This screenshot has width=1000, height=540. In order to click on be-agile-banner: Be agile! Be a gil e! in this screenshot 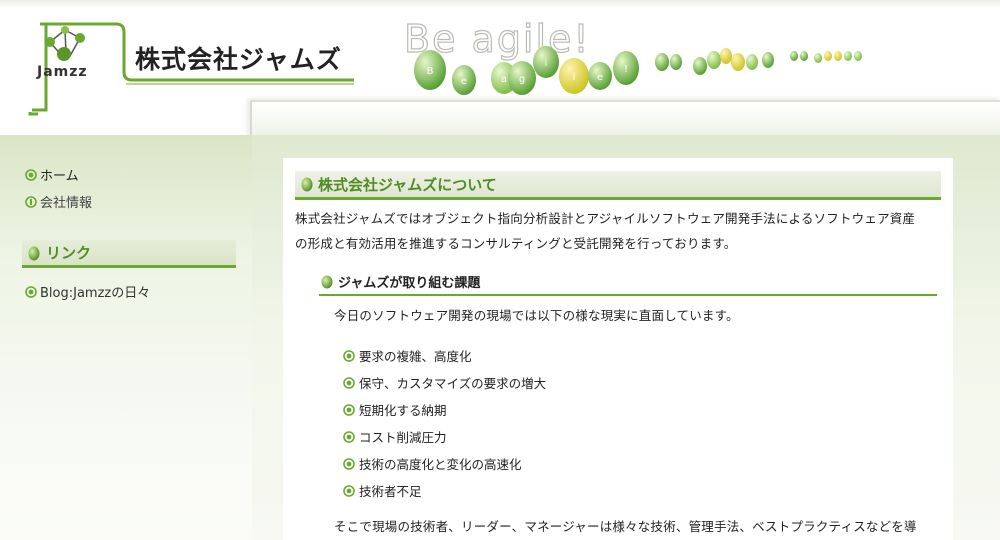, I will do `click(632, 56)`.